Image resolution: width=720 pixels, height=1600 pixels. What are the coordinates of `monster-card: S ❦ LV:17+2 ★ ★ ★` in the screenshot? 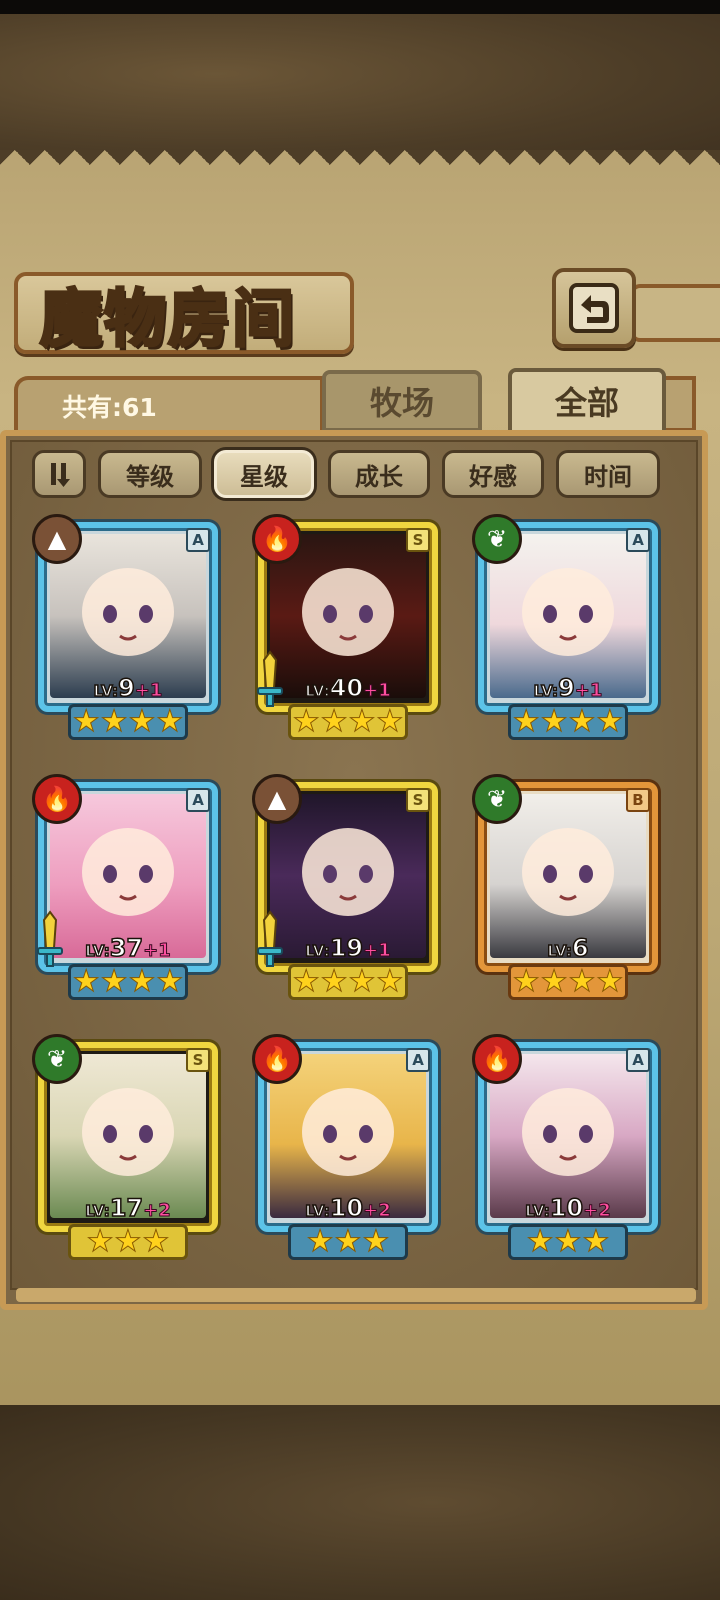 It's located at (128, 1147).